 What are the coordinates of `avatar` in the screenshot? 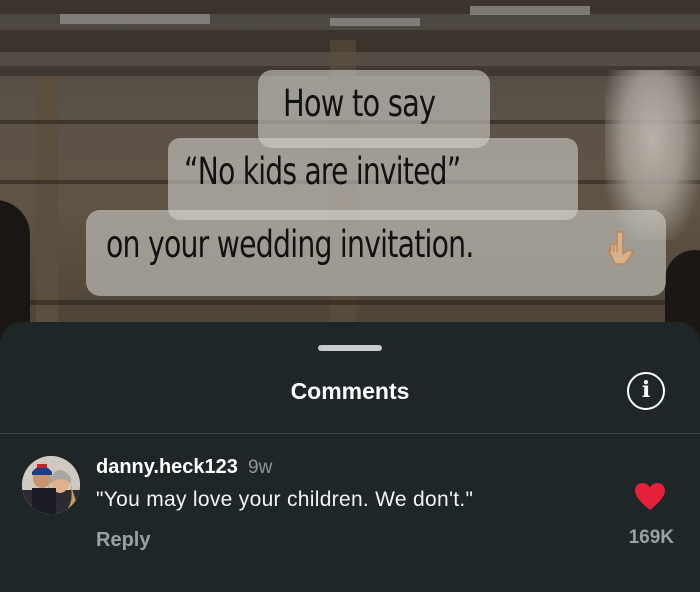 It's located at (51, 485).